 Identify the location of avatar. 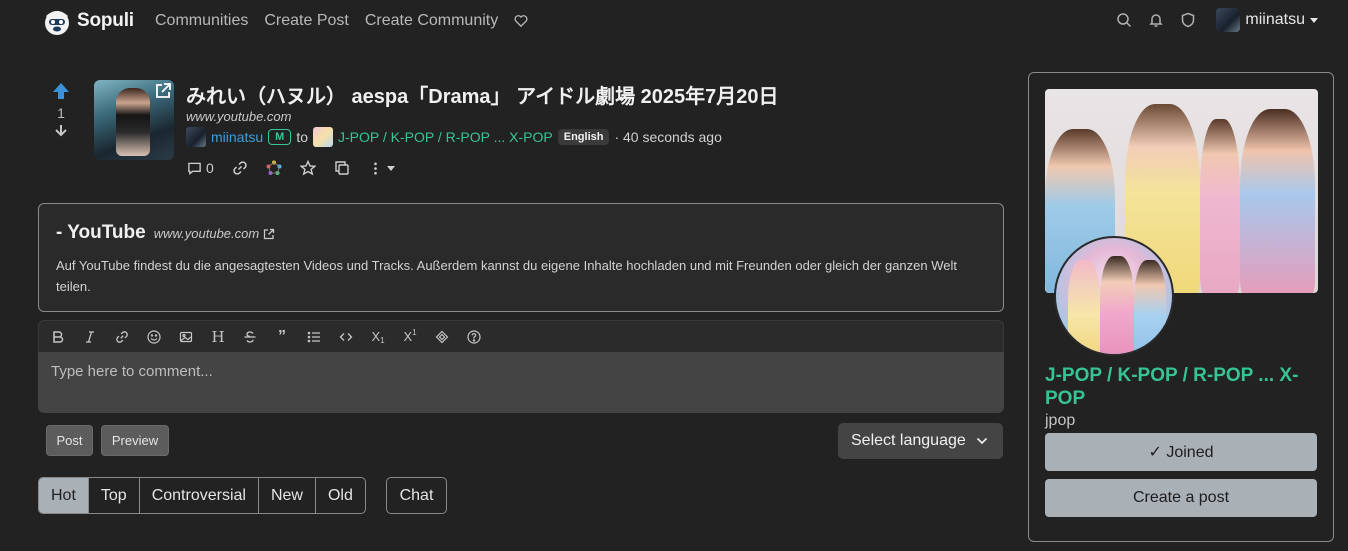
(1228, 20).